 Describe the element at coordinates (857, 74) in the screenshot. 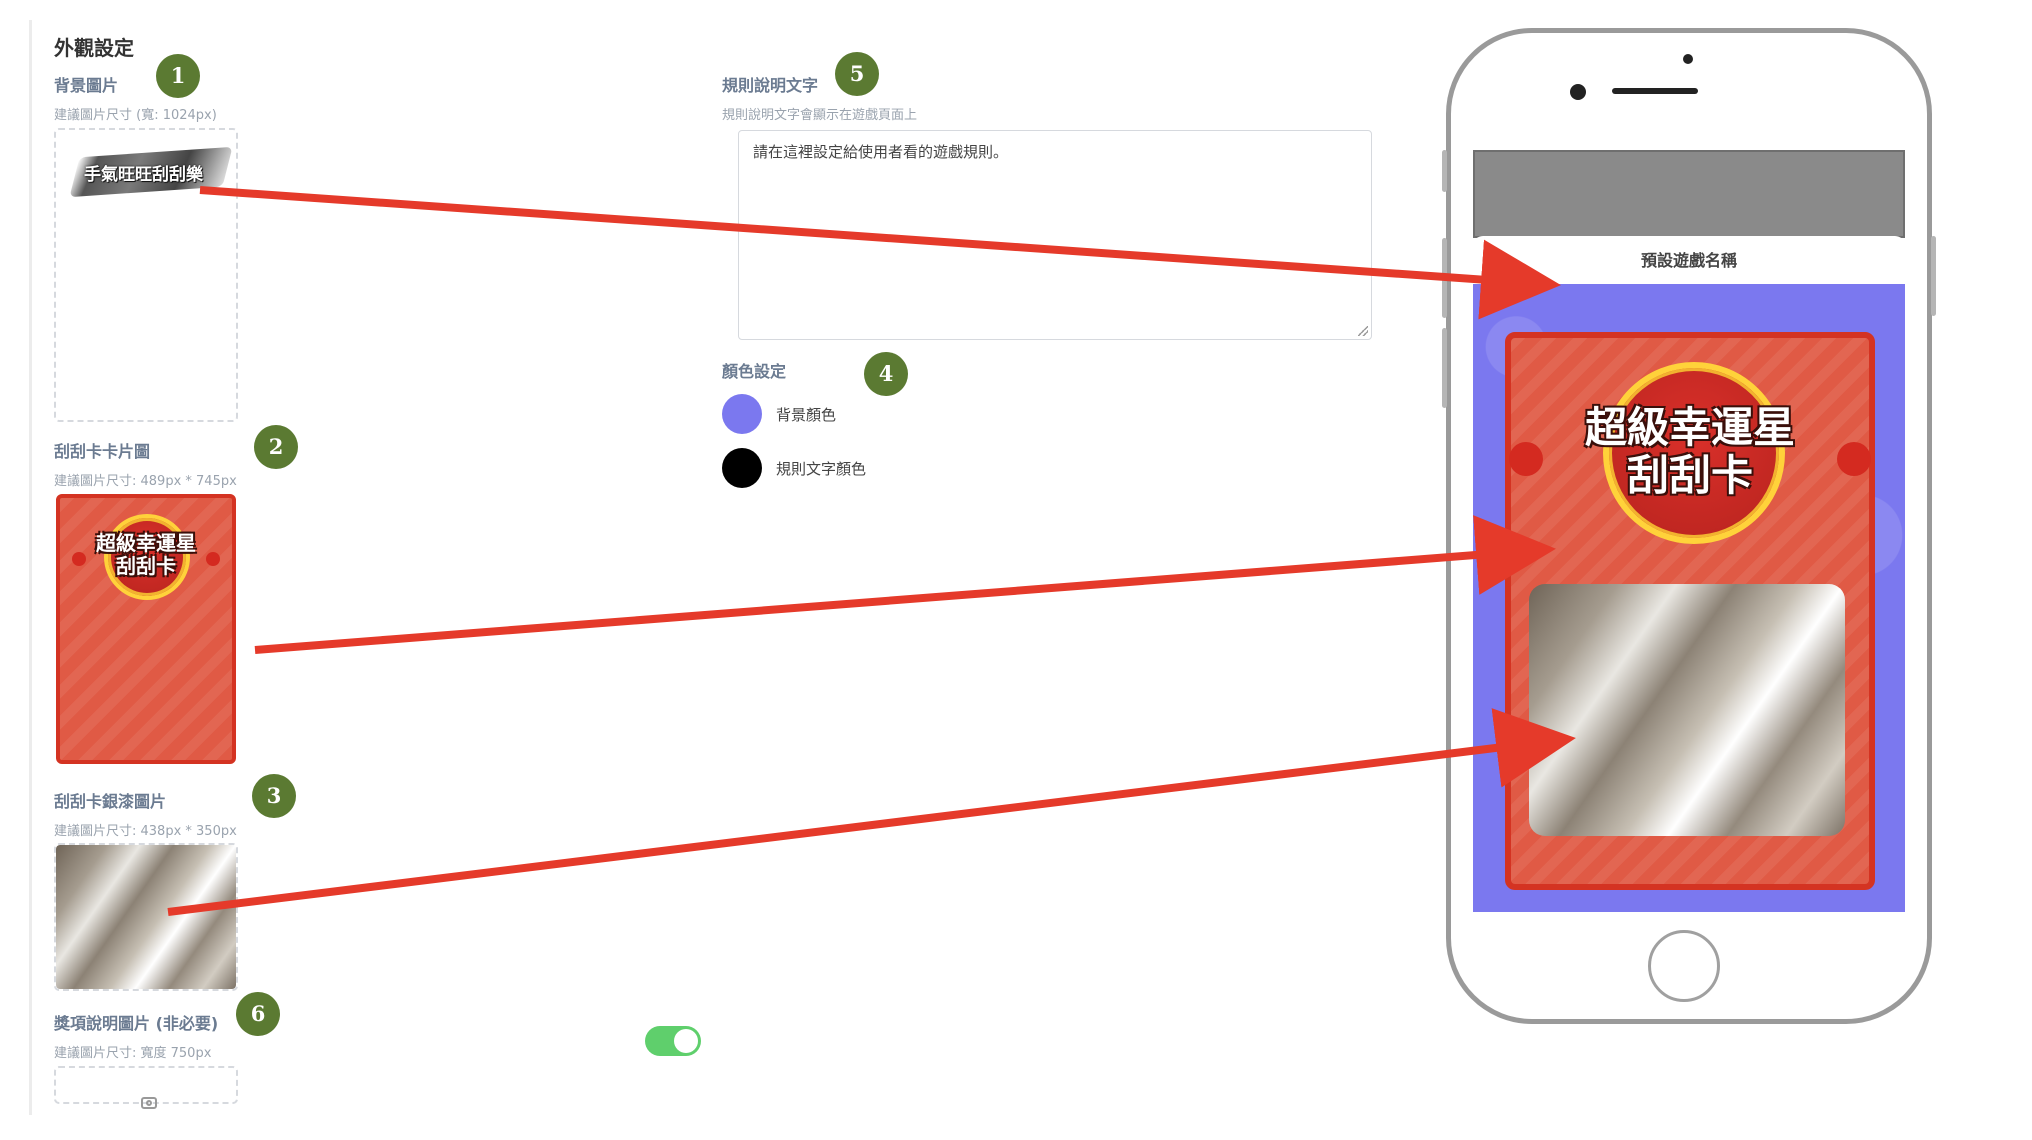

I see `badge-5: 5` at that location.